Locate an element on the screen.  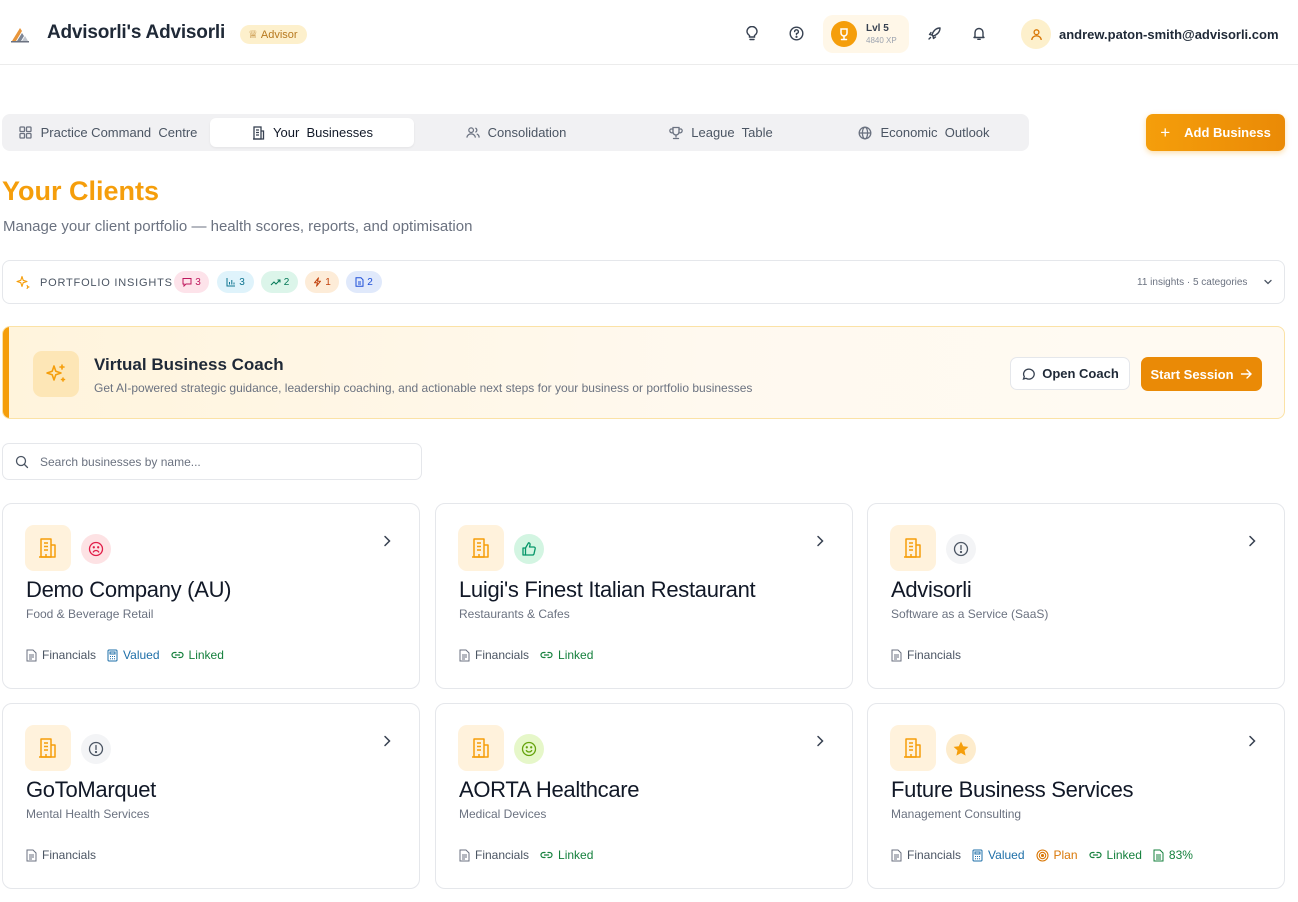
search-input is located at coordinates (225, 462).